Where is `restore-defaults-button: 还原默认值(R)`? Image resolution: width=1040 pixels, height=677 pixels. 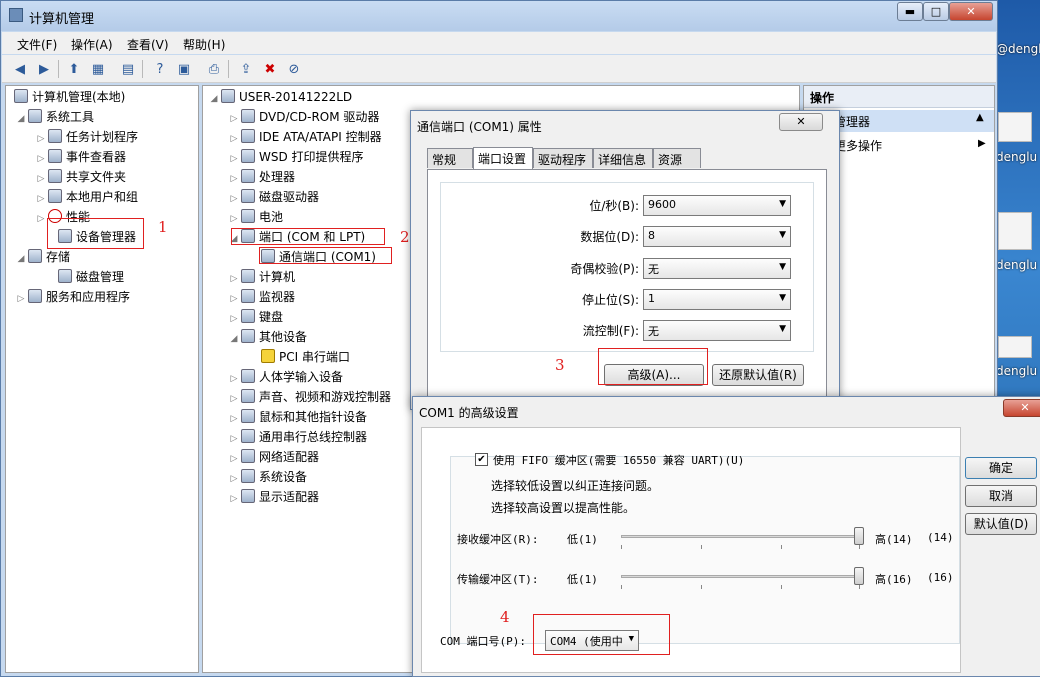
restore-defaults-button: 还原默认值(R) is located at coordinates (758, 375).